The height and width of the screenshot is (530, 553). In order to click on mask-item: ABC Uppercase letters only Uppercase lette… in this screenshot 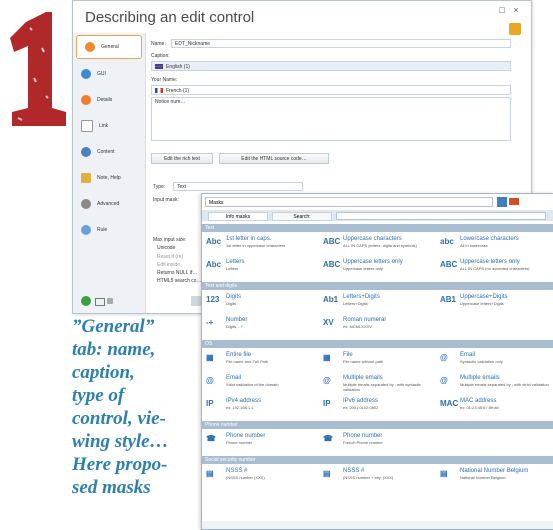, I will do `click(378, 268)`.